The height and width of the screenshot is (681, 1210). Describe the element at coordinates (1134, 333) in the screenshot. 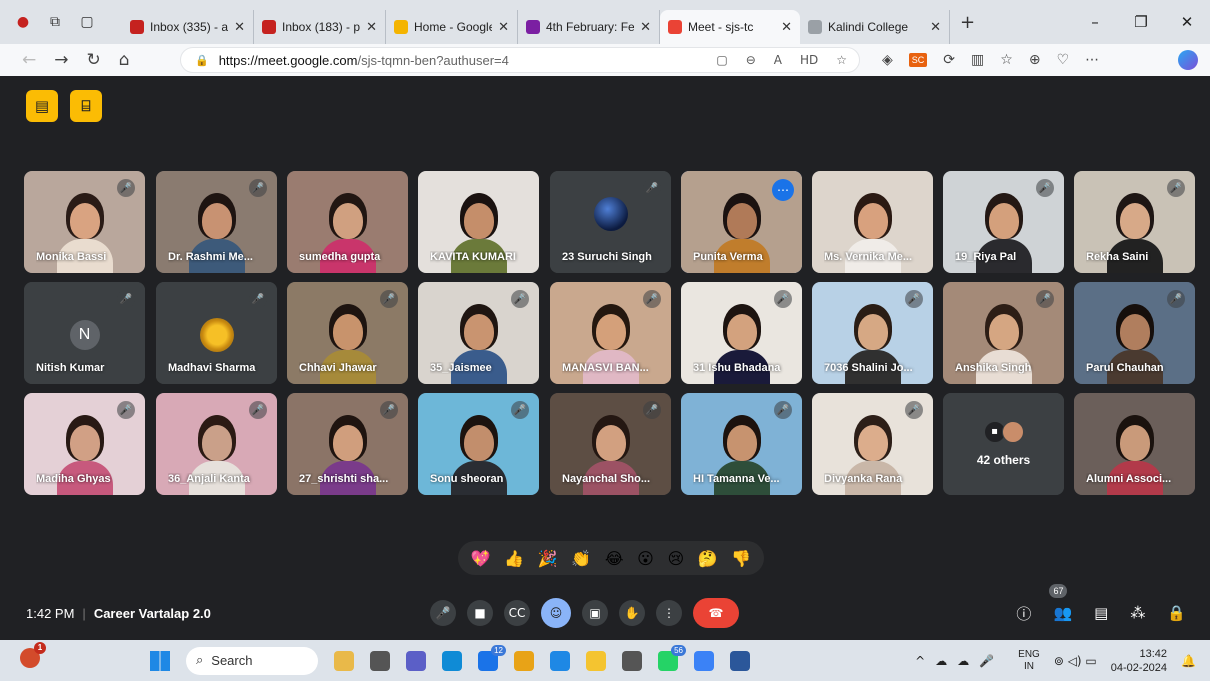

I see `participant-tile: Parul Chauhan 🎤` at that location.